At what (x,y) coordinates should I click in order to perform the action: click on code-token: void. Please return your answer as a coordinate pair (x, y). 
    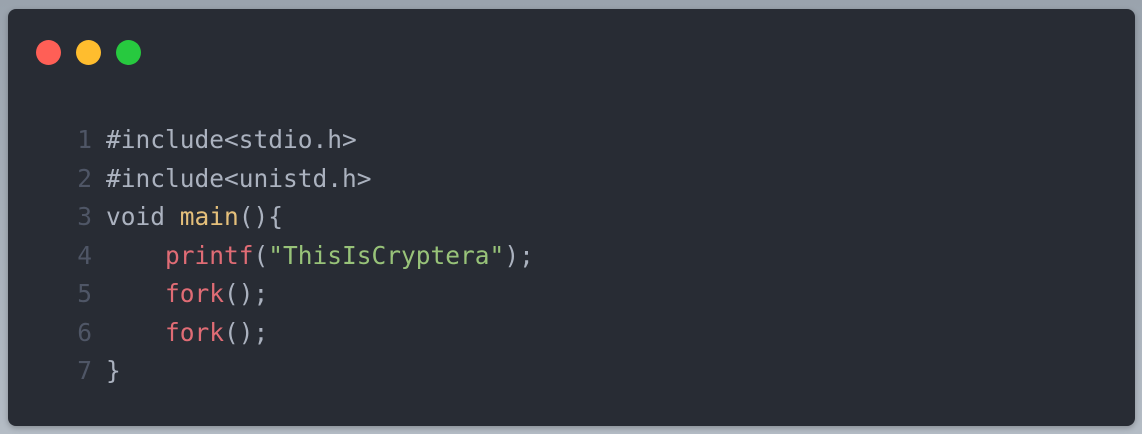
    Looking at the image, I should click on (143, 216).